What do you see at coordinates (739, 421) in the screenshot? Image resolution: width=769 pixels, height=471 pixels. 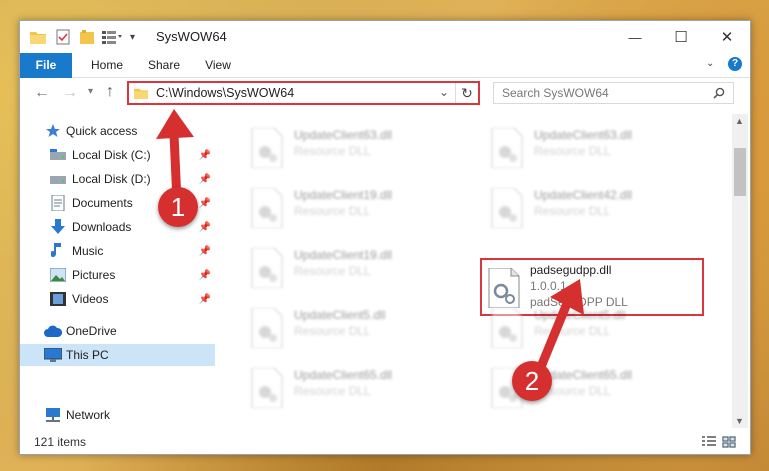 I see `scroll-down-icon: ▼` at bounding box center [739, 421].